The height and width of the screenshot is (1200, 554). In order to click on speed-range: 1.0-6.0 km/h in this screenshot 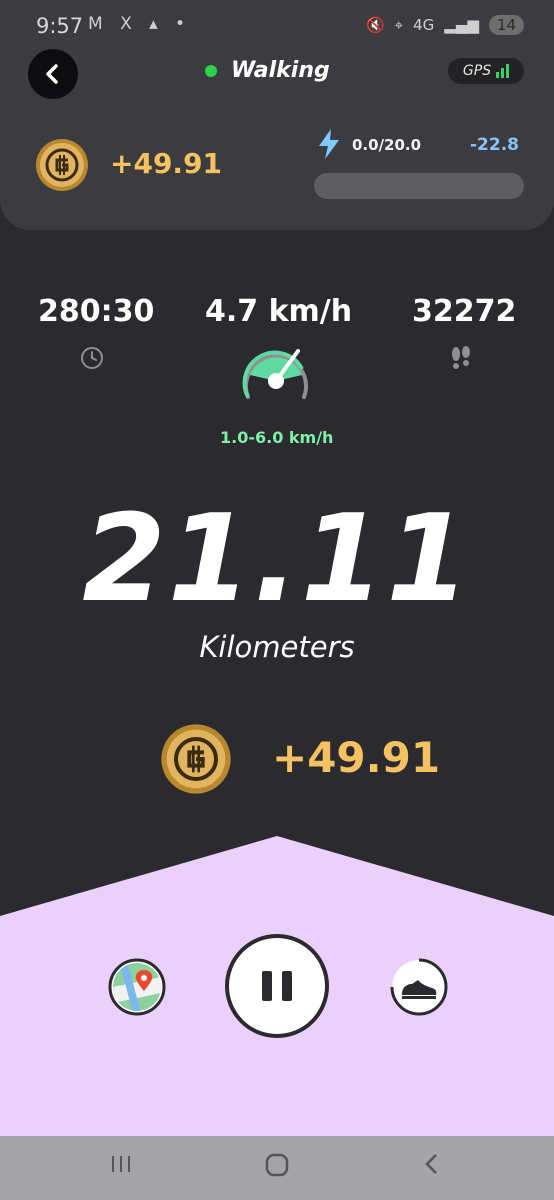, I will do `click(277, 437)`.